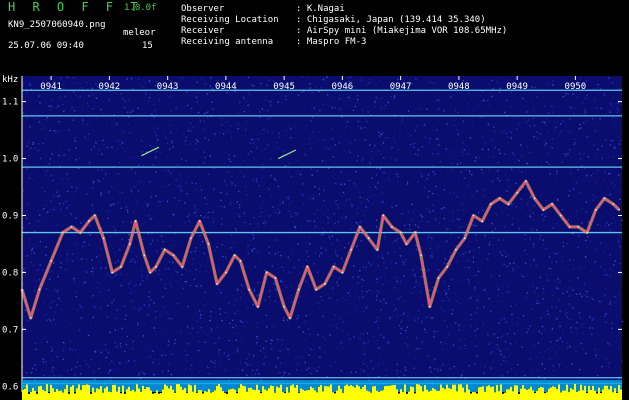  Describe the element at coordinates (576, 87) in the screenshot. I see `x-tick-label: 0950` at that location.